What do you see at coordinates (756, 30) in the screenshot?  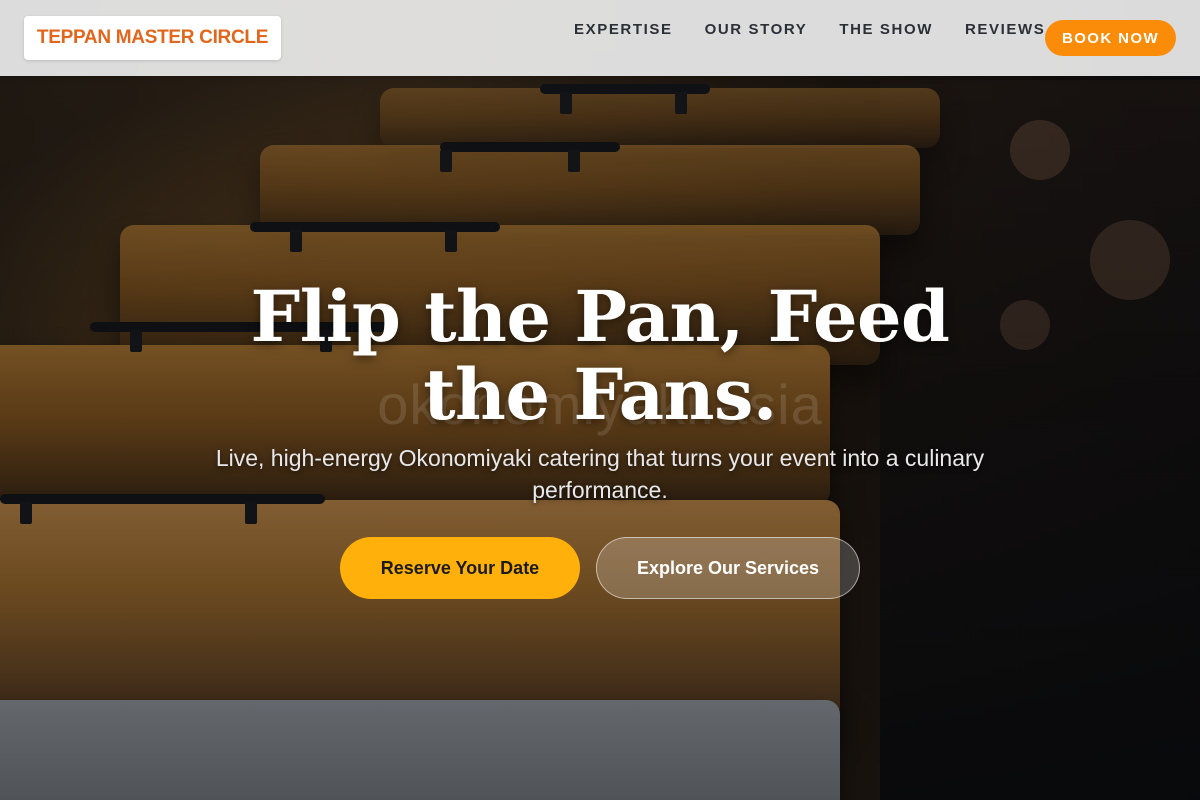 I see `nav-link-our-story: OUR STORY` at bounding box center [756, 30].